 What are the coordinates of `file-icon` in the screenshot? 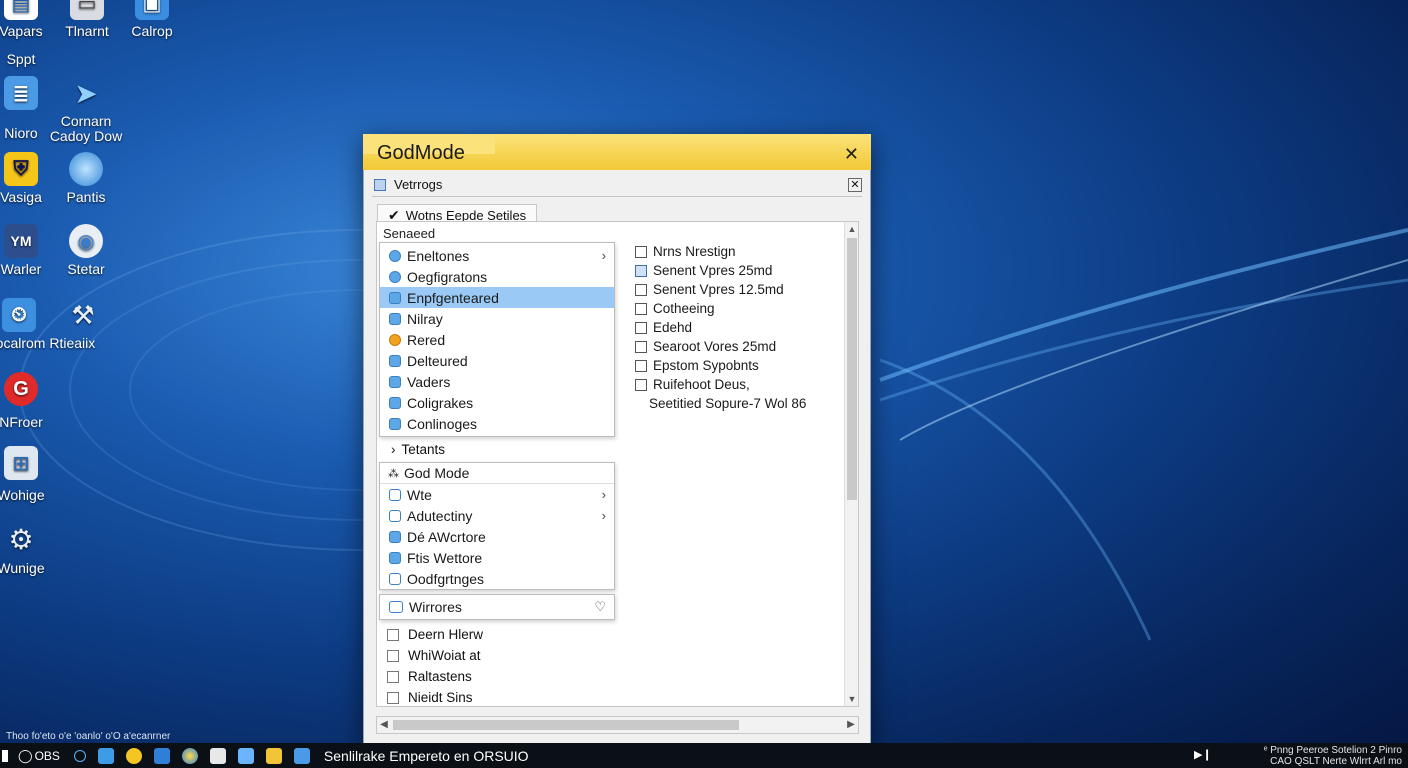 It's located at (395, 515).